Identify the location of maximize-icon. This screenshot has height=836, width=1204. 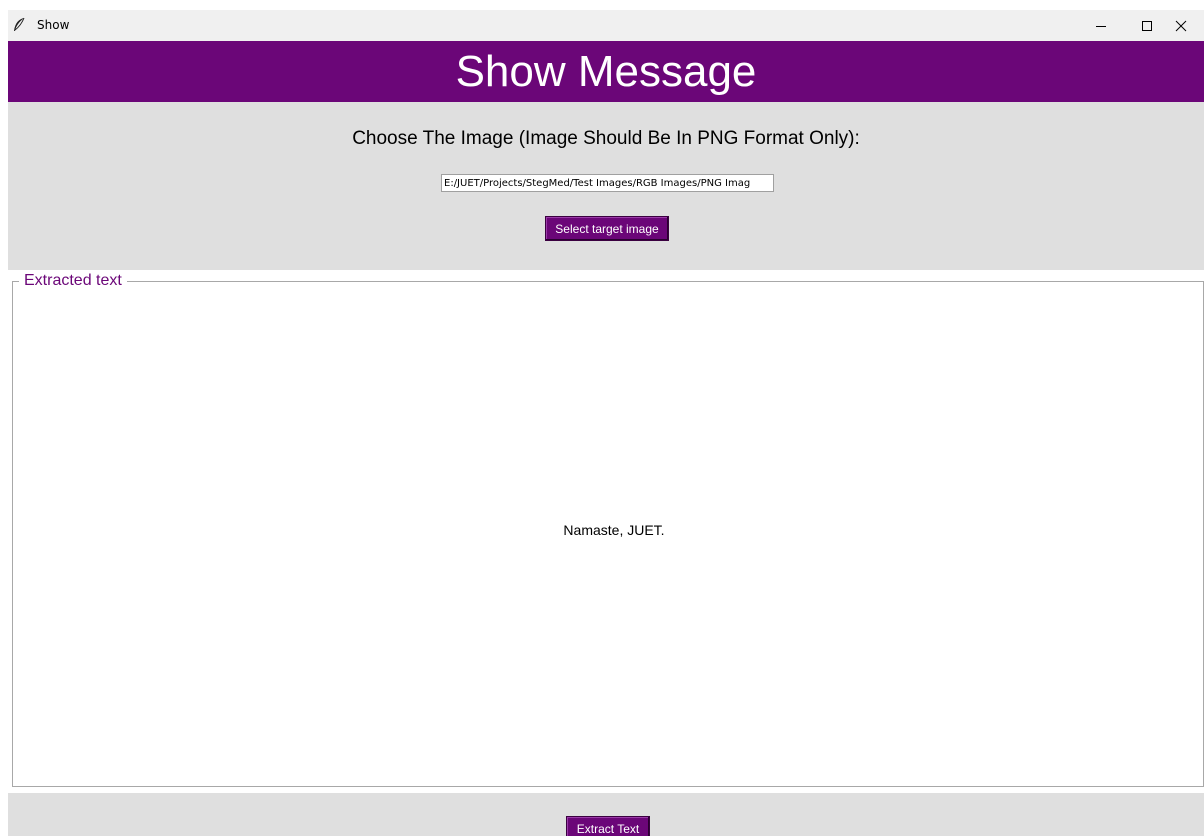
(1147, 25).